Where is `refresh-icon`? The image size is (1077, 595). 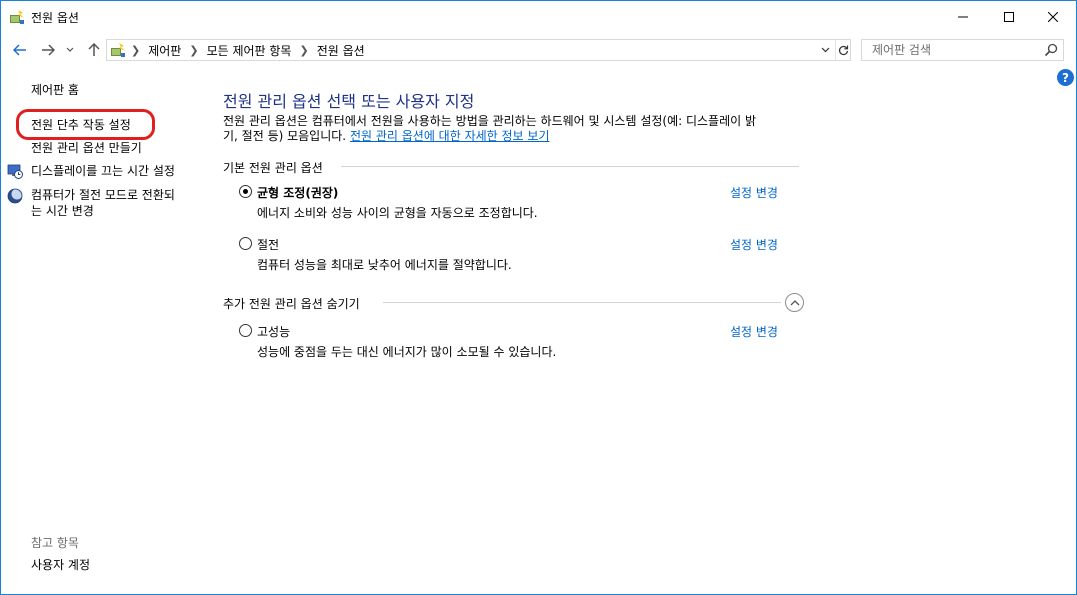
refresh-icon is located at coordinates (844, 50).